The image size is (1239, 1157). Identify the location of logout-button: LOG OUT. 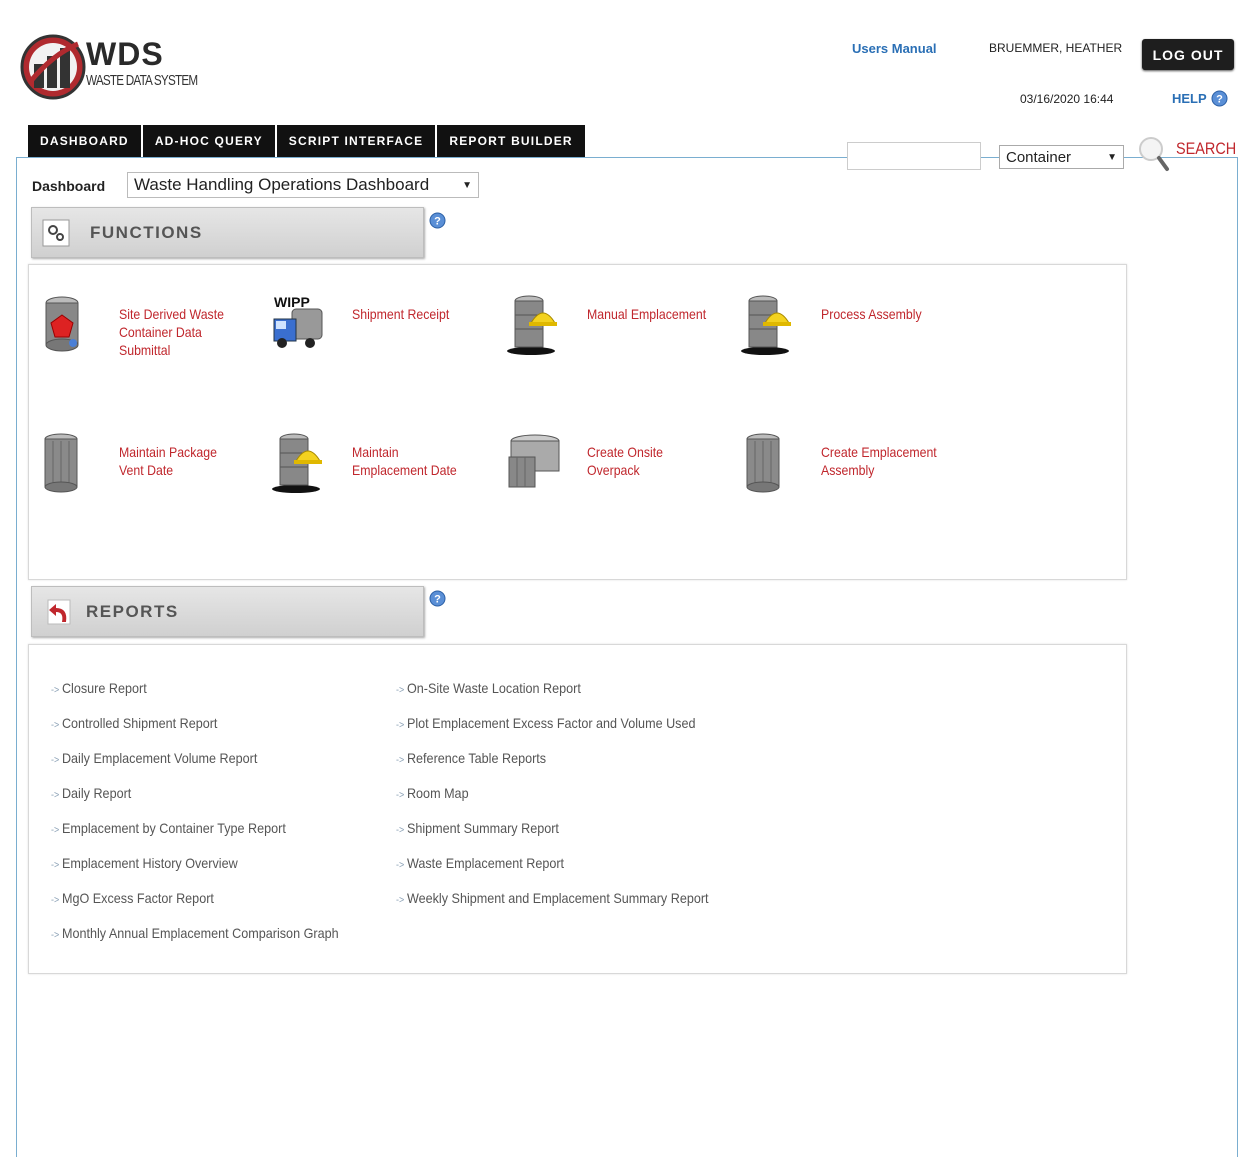
(1188, 54).